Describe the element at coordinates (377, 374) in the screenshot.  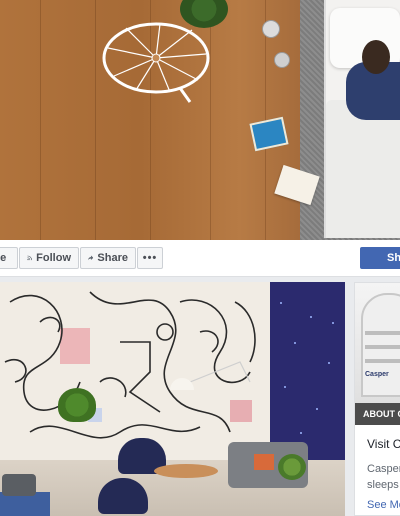
I see `brand-logo: Casper` at that location.